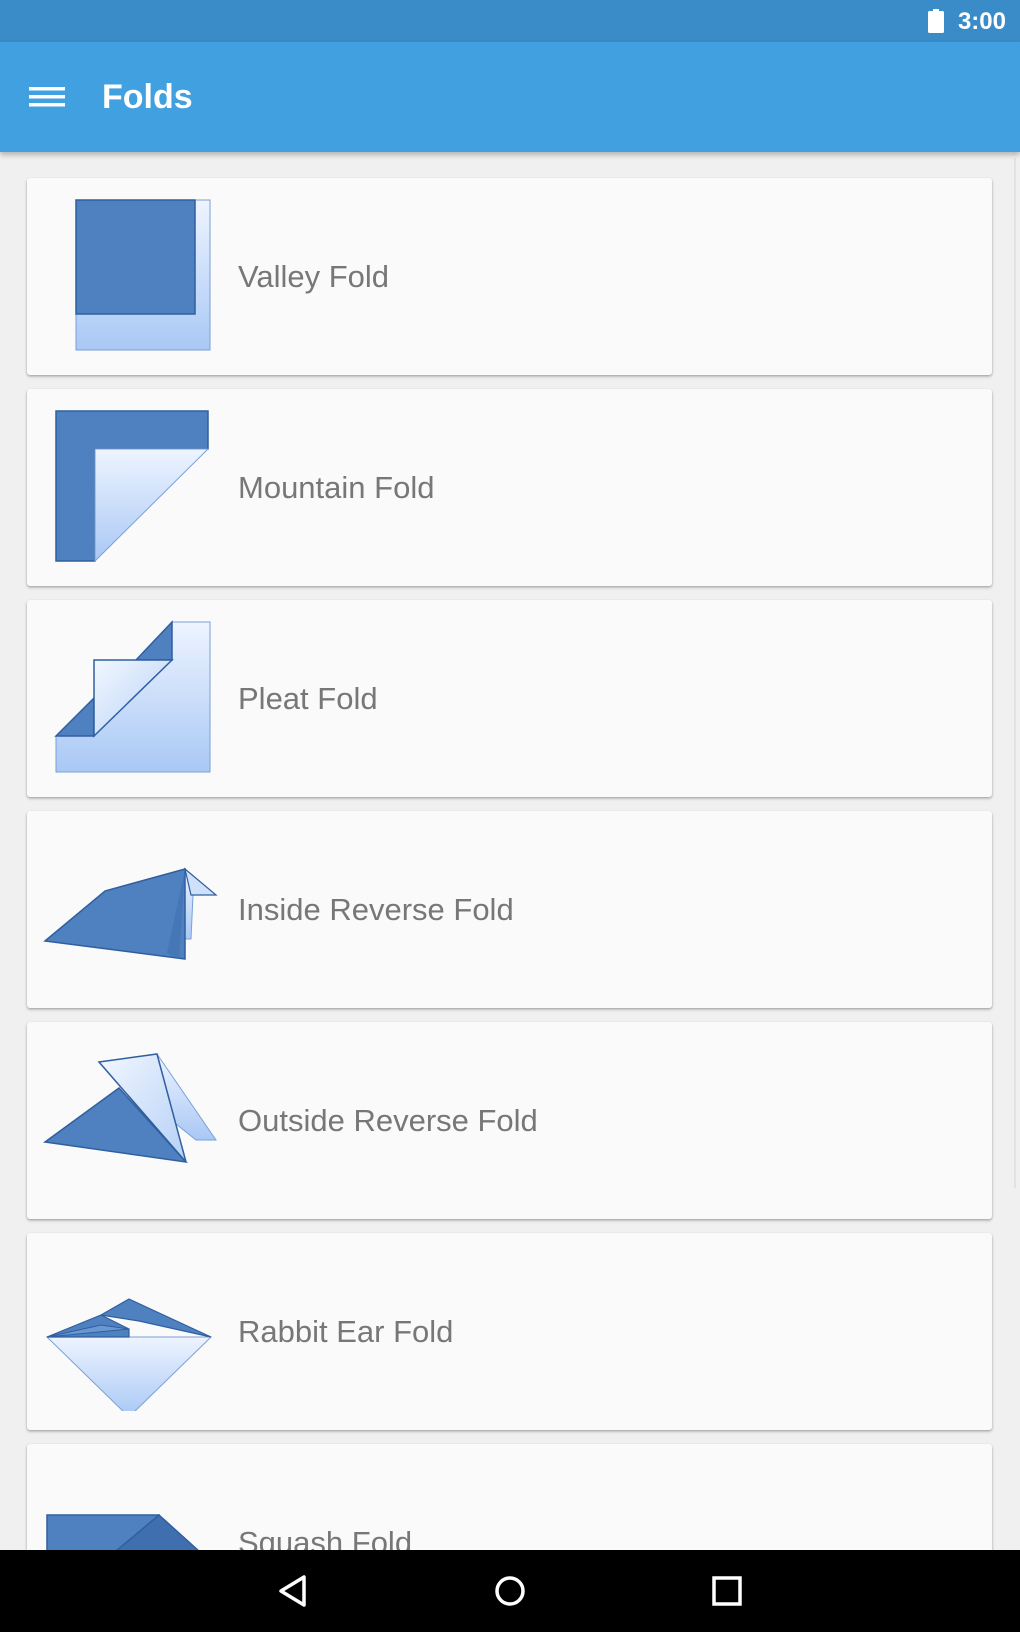 This screenshot has width=1020, height=1632. I want to click on page-title: Folds, so click(147, 97).